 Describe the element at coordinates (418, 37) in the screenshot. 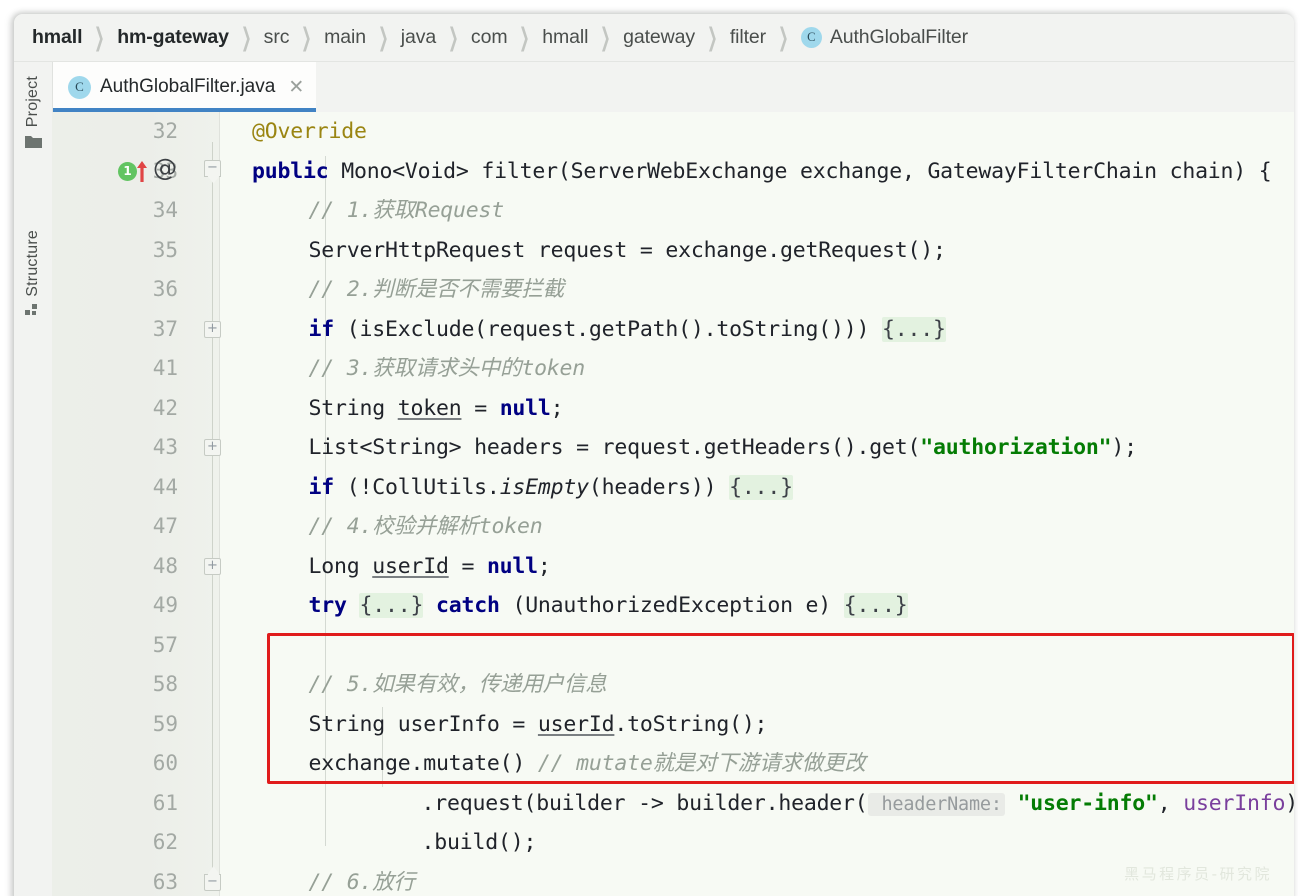

I see `breadcrumb-item-java: java` at that location.